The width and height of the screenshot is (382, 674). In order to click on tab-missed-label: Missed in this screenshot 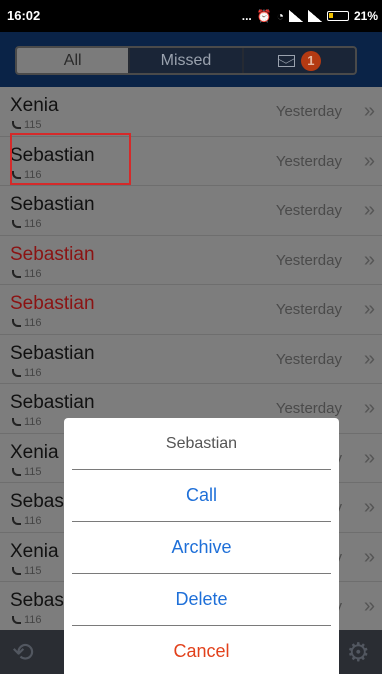, I will do `click(186, 60)`.